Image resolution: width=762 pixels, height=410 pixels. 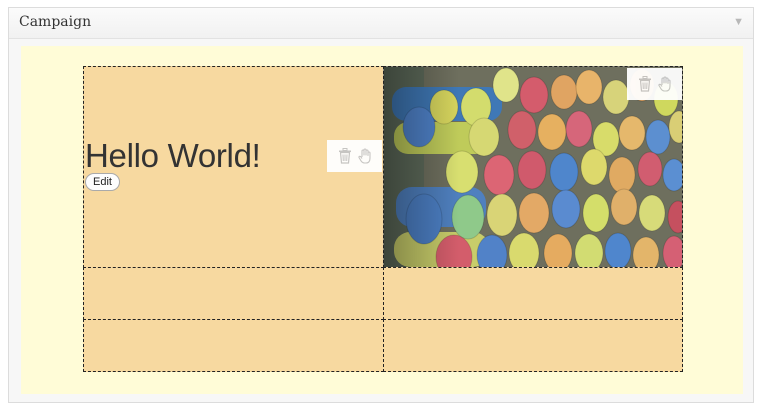 What do you see at coordinates (354, 156) in the screenshot?
I see `widget-toolbar` at bounding box center [354, 156].